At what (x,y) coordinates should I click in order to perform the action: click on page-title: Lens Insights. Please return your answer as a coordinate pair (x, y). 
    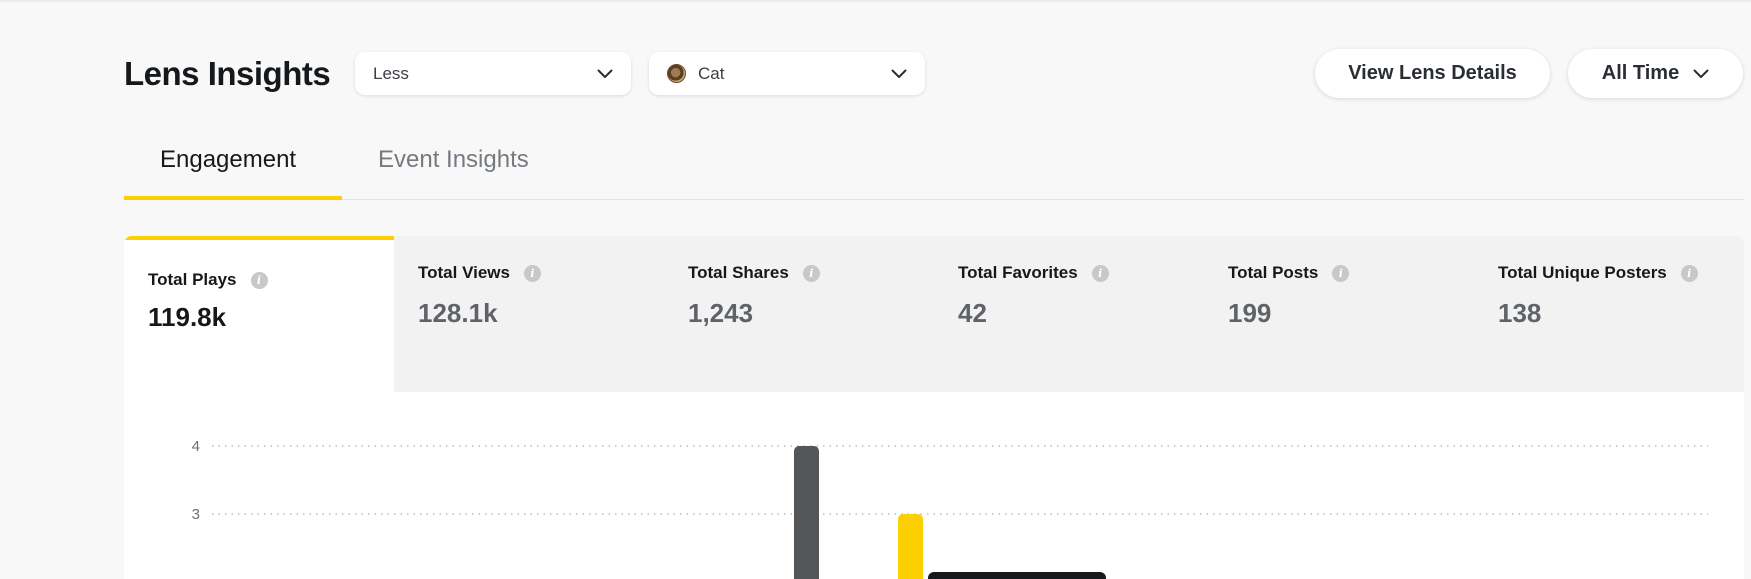
    Looking at the image, I should click on (227, 73).